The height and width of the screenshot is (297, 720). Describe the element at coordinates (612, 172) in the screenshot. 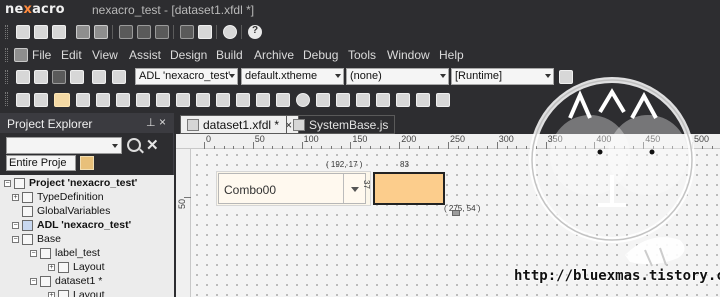

I see `watermark-logo` at that location.